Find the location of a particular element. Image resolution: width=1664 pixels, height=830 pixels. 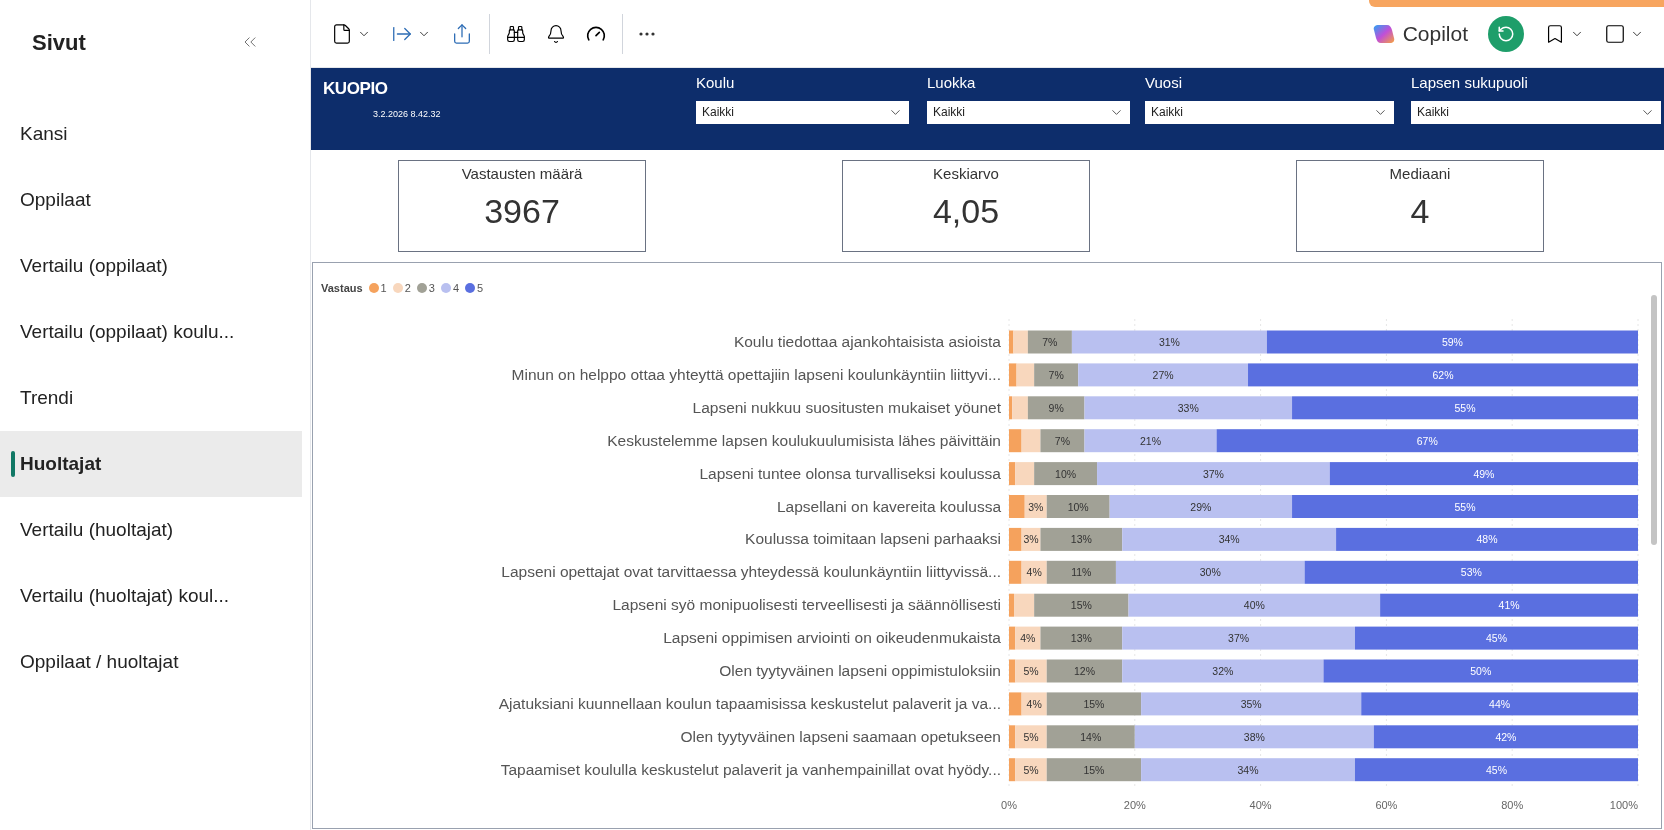

page-tab: Oppilaat / huoltajat is located at coordinates (151, 662).